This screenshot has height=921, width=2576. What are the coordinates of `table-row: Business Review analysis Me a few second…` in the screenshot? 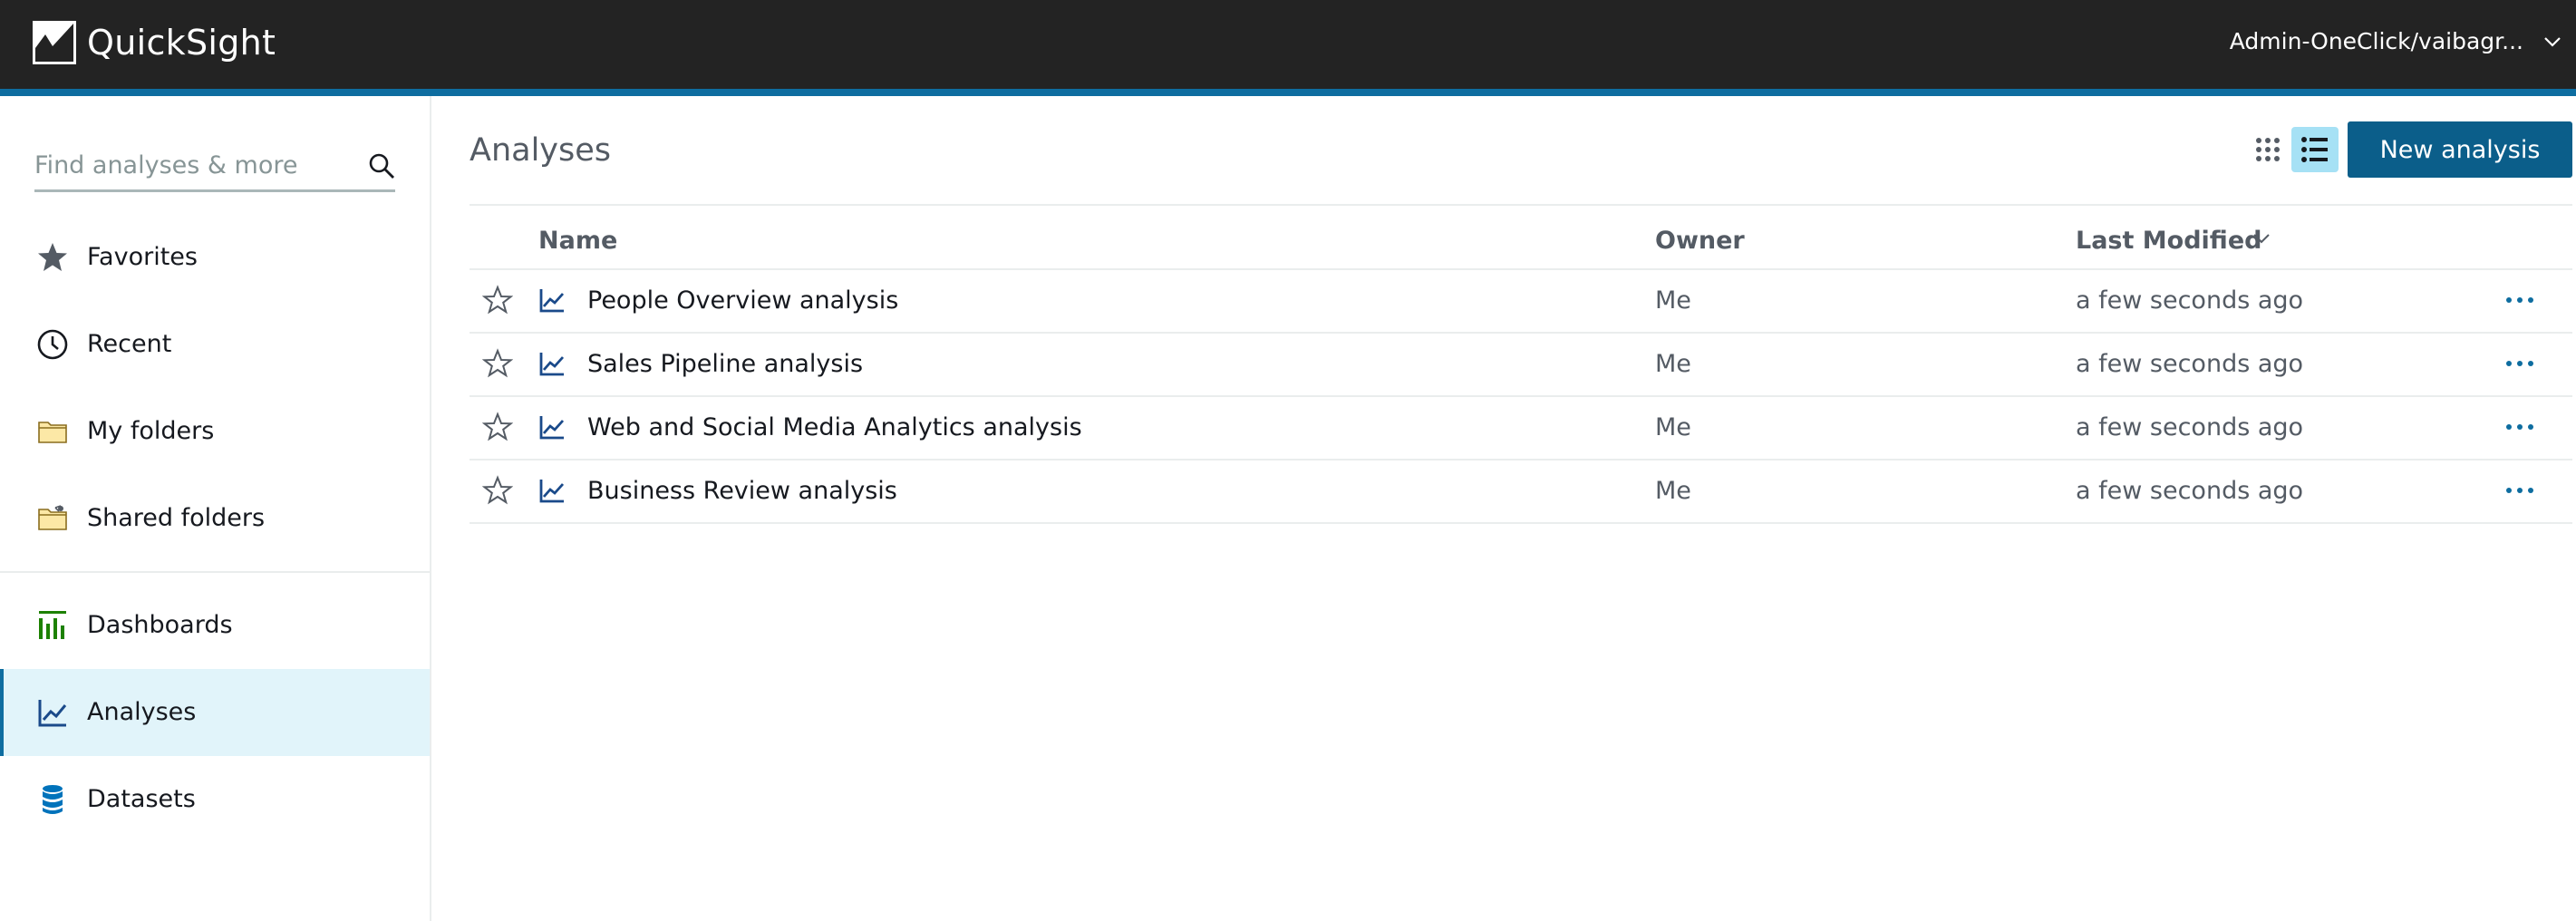 It's located at (1521, 492).